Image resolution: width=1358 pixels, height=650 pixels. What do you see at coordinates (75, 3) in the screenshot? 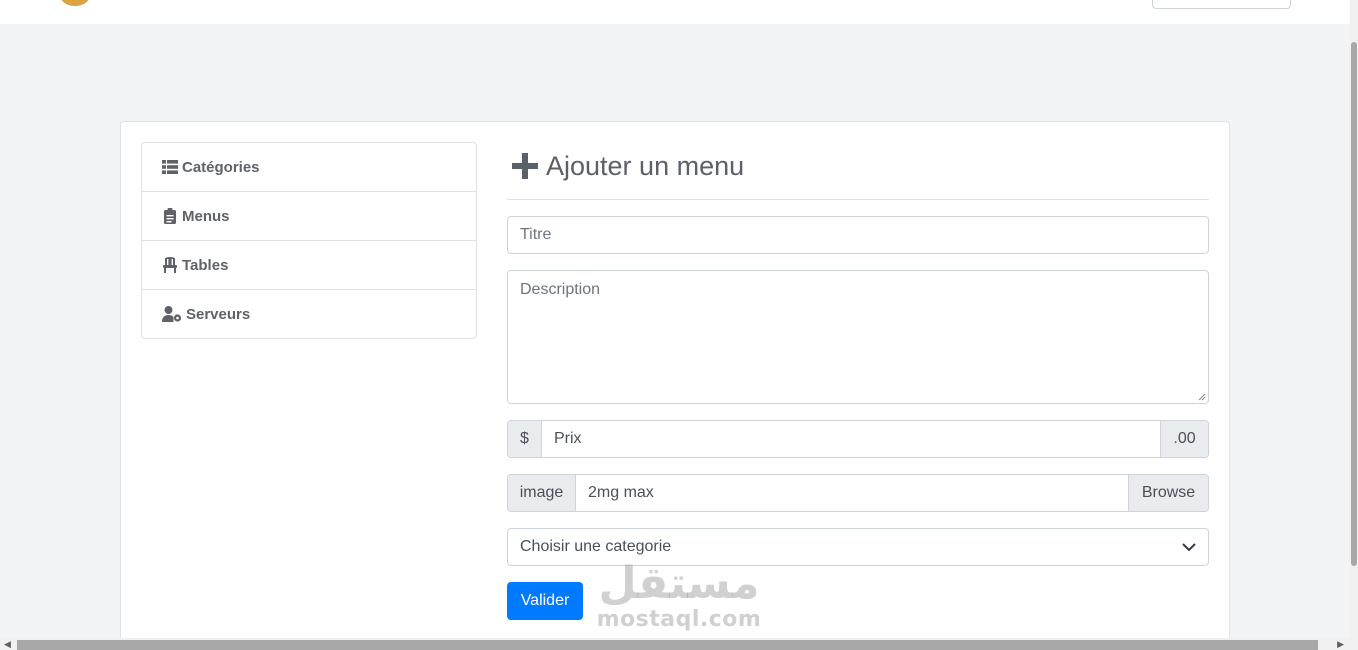
I see `app-logo` at bounding box center [75, 3].